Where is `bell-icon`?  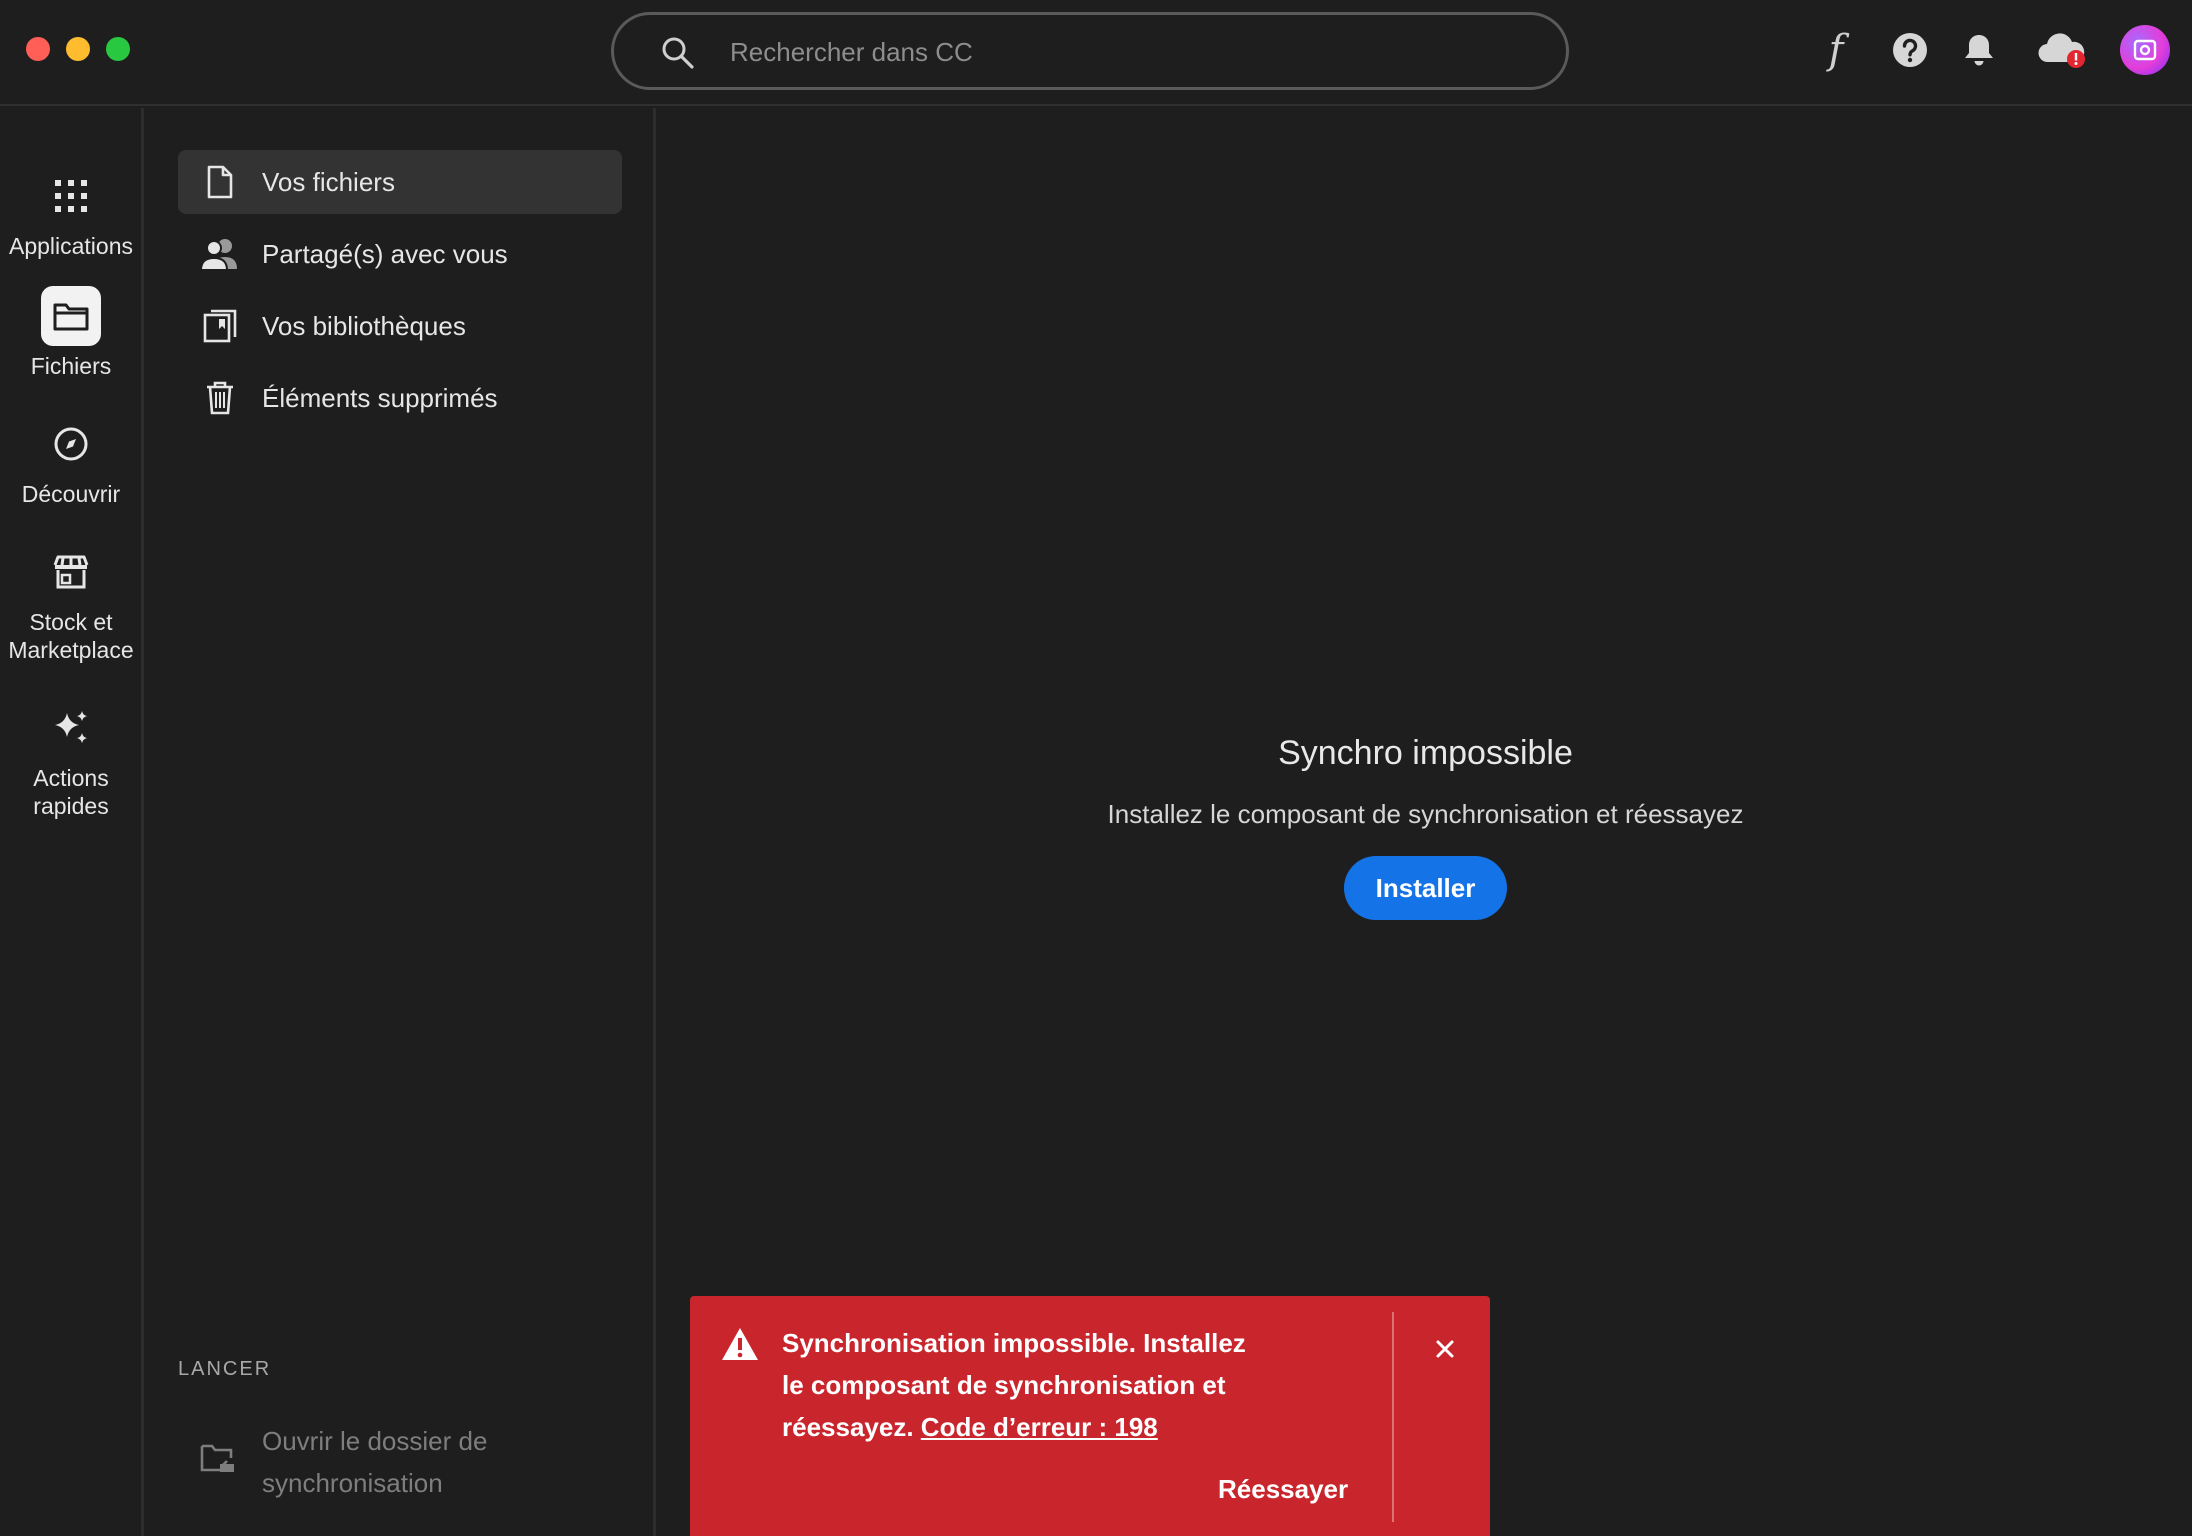
bell-icon is located at coordinates (1979, 50).